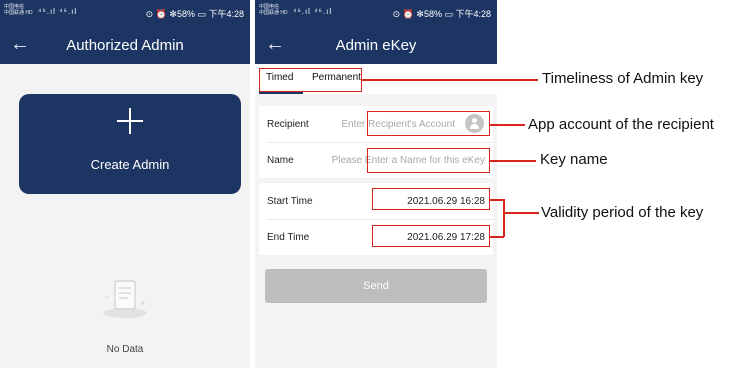 The image size is (739, 368). What do you see at coordinates (125, 299) in the screenshot?
I see `empty-document-icon` at bounding box center [125, 299].